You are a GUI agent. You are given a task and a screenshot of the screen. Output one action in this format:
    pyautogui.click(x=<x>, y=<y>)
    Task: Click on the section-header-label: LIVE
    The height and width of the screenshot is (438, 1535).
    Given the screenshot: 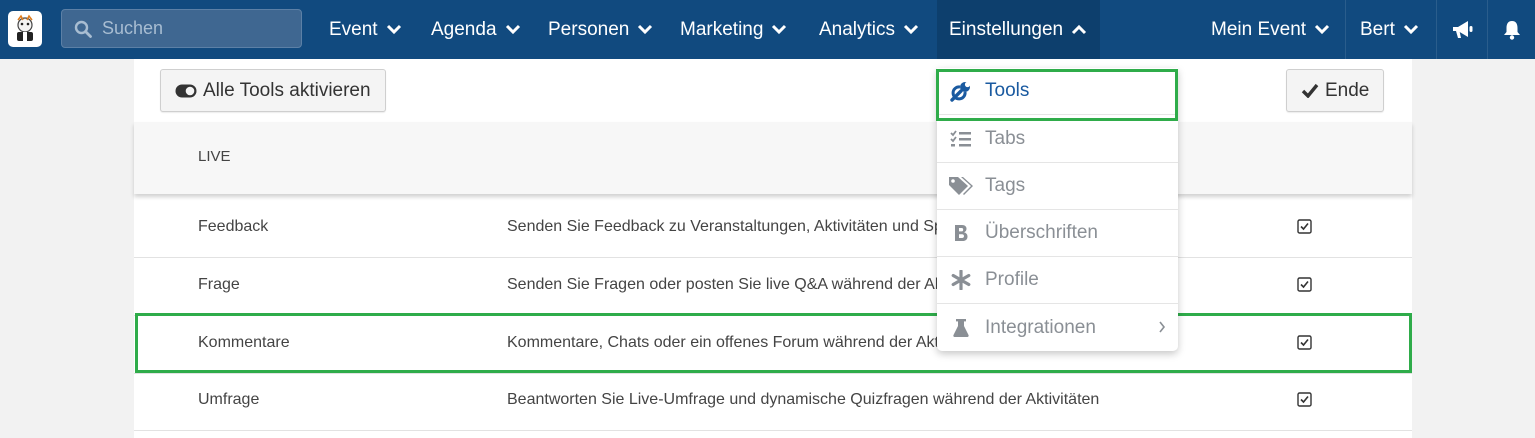 What is the action you would take?
    pyautogui.click(x=214, y=156)
    